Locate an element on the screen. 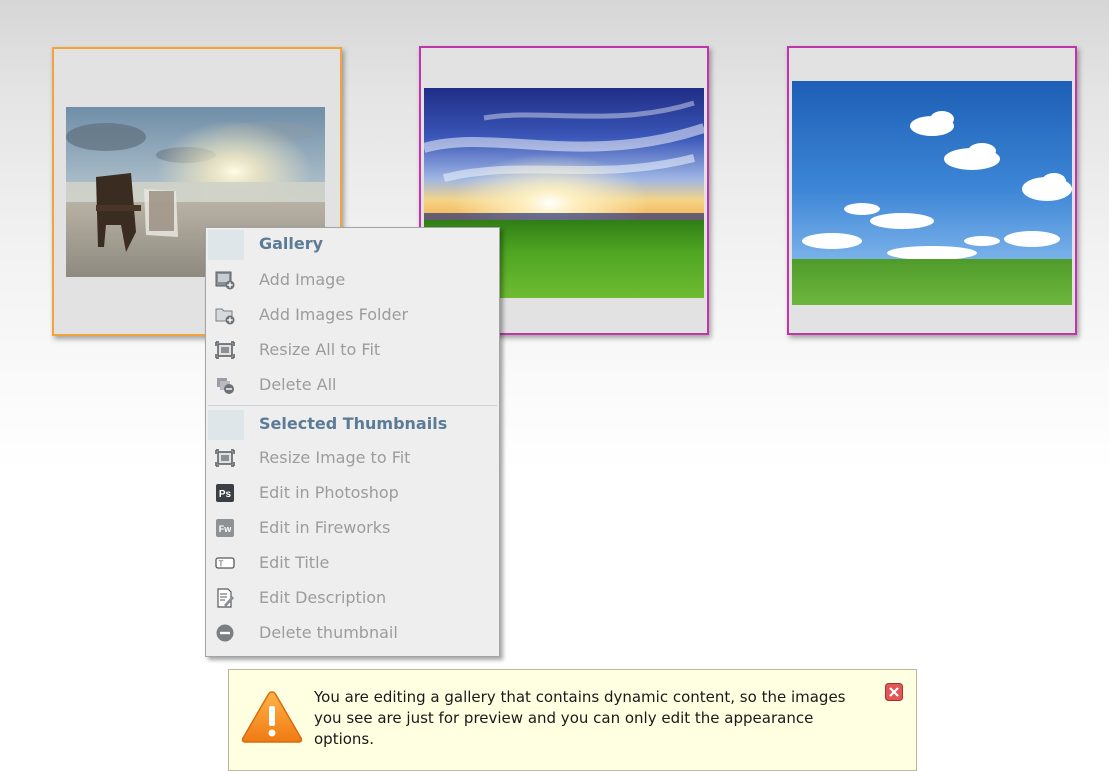  add-image-icon is located at coordinates (225, 280).